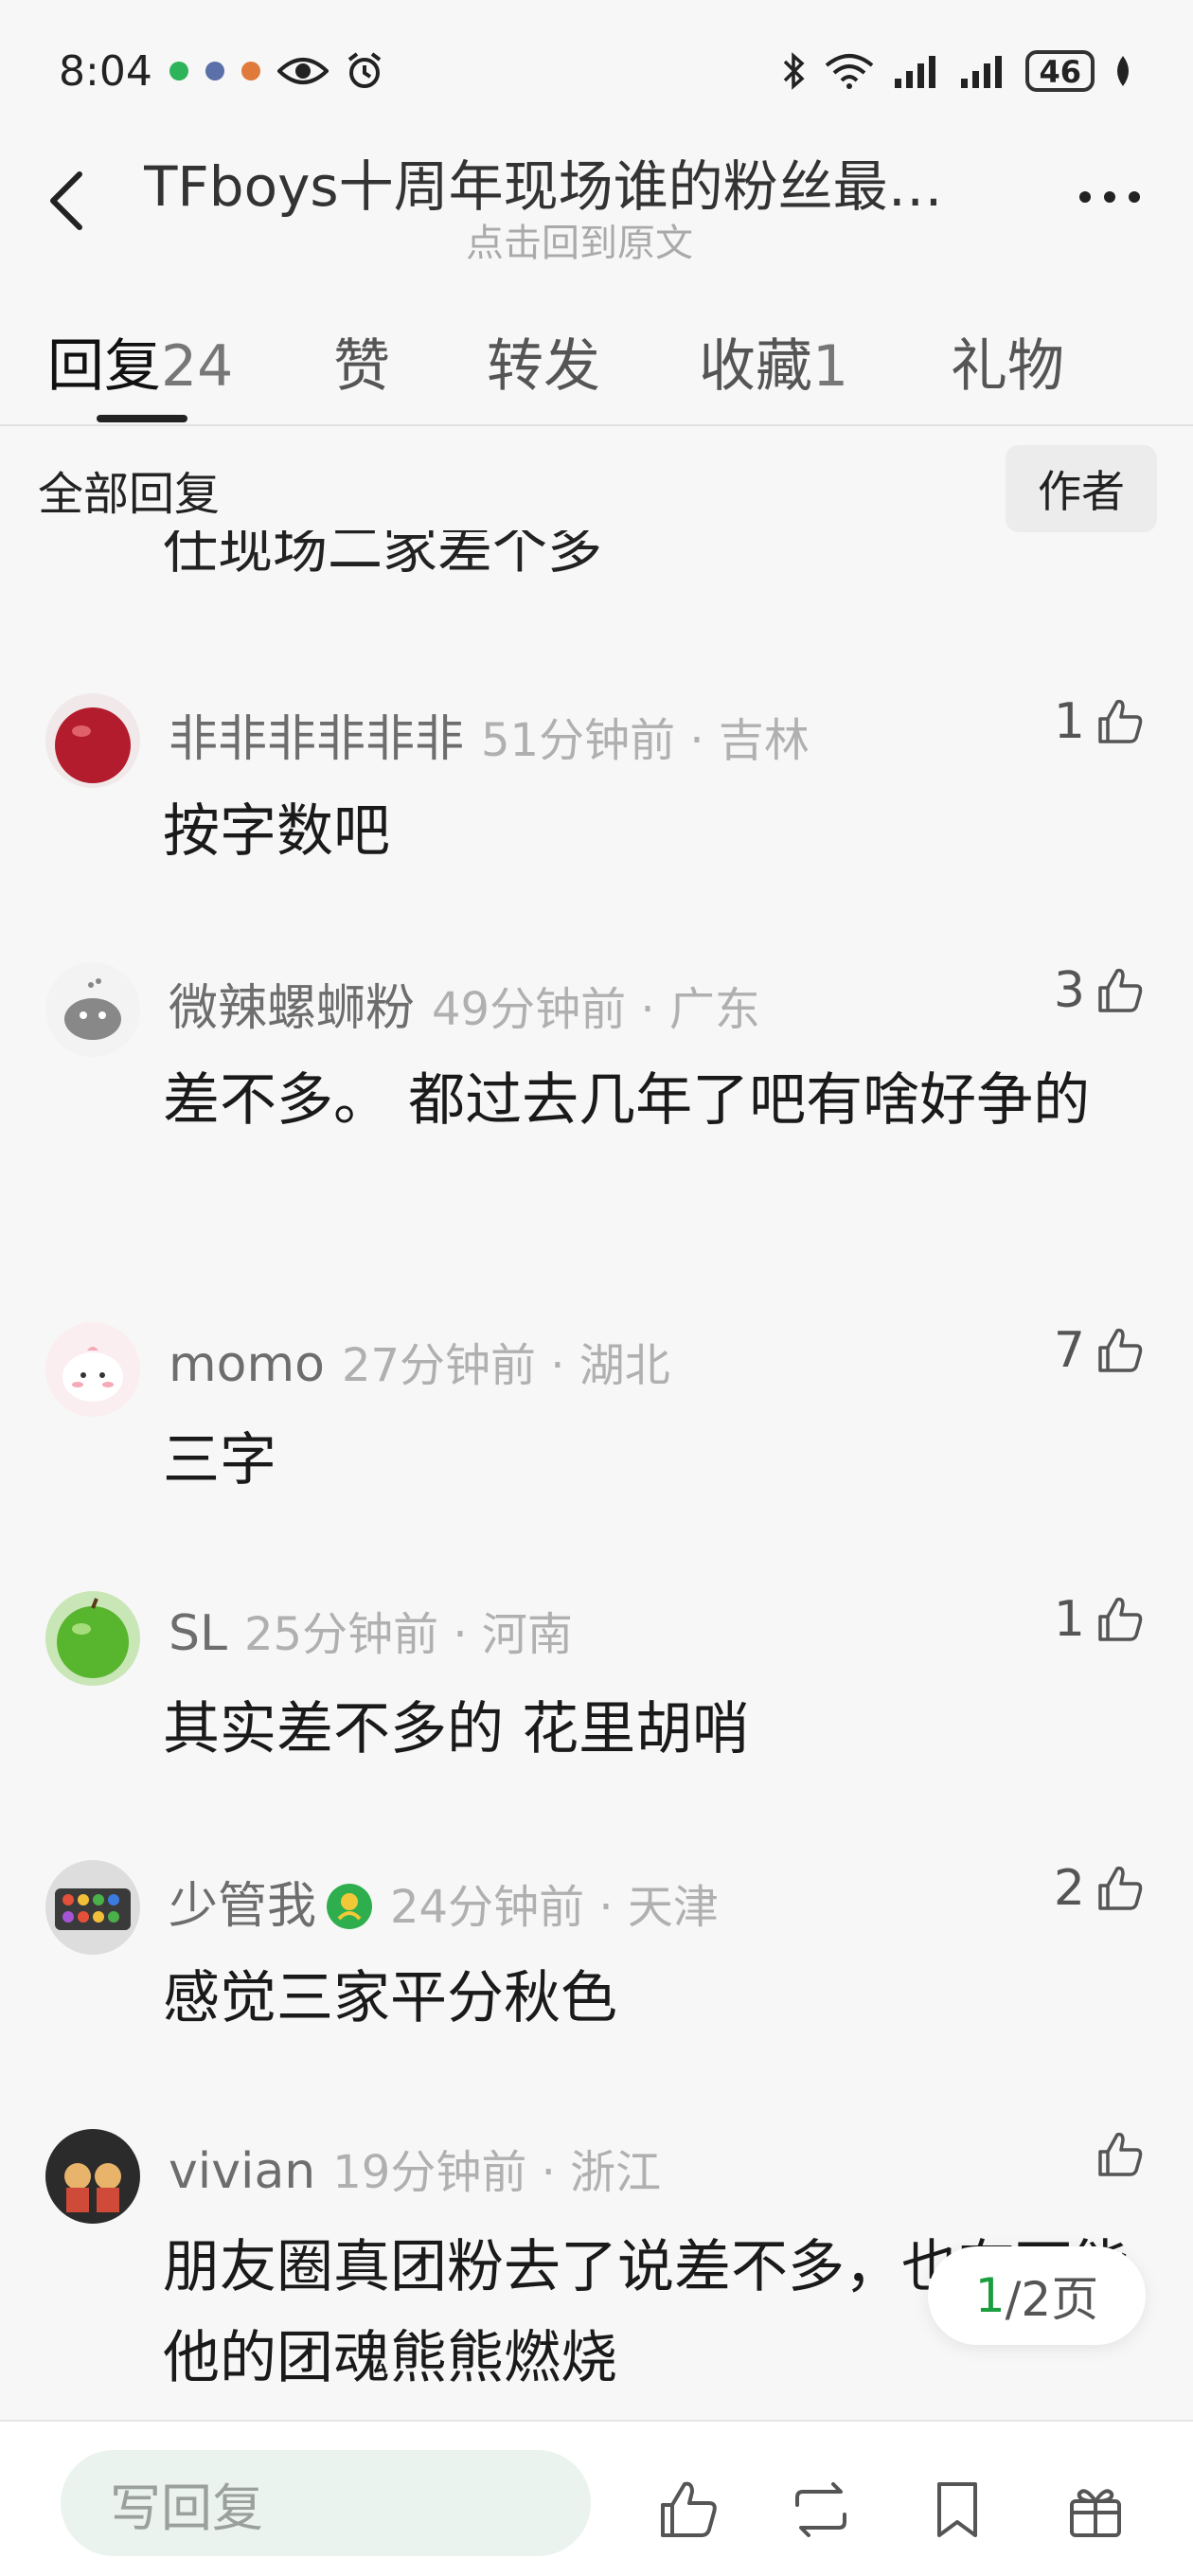 The height and width of the screenshot is (2576, 1193). I want to click on eye-icon, so click(302, 71).